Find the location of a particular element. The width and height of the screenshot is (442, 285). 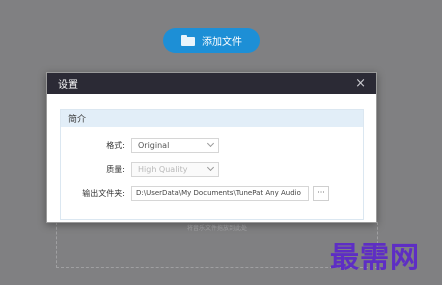

output-label: 输出文件夹: is located at coordinates (103, 193).